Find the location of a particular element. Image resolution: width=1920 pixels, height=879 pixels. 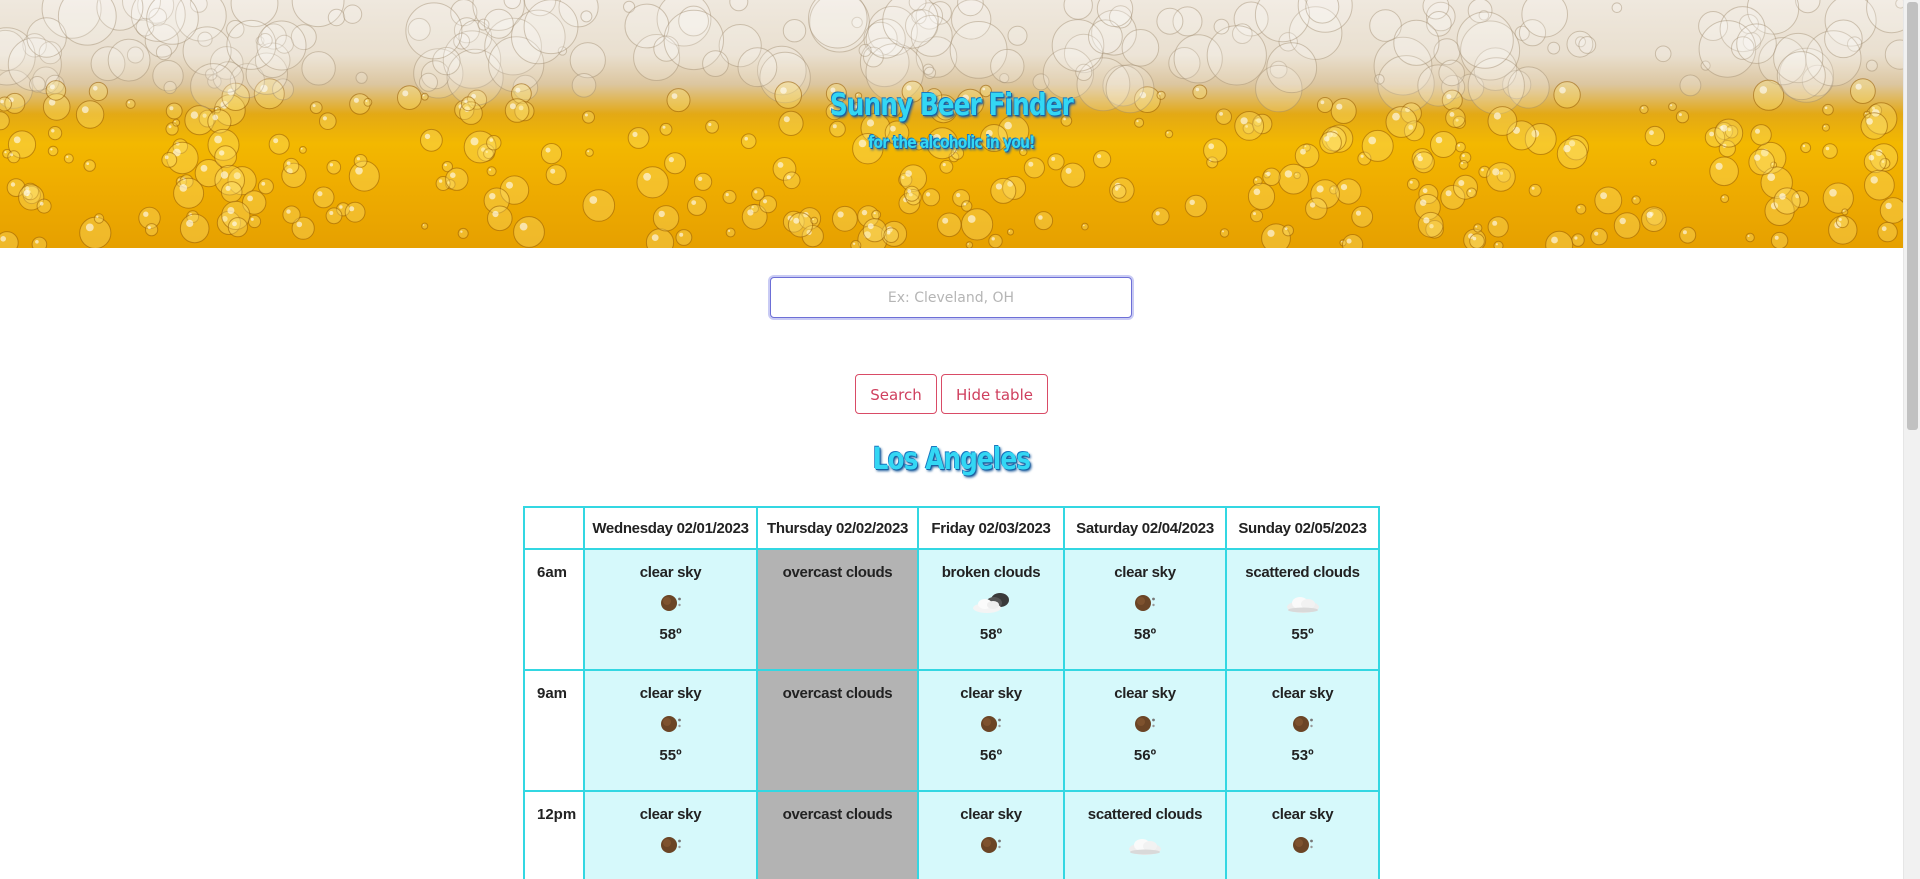

city-title: Los Angeles is located at coordinates (951, 459).